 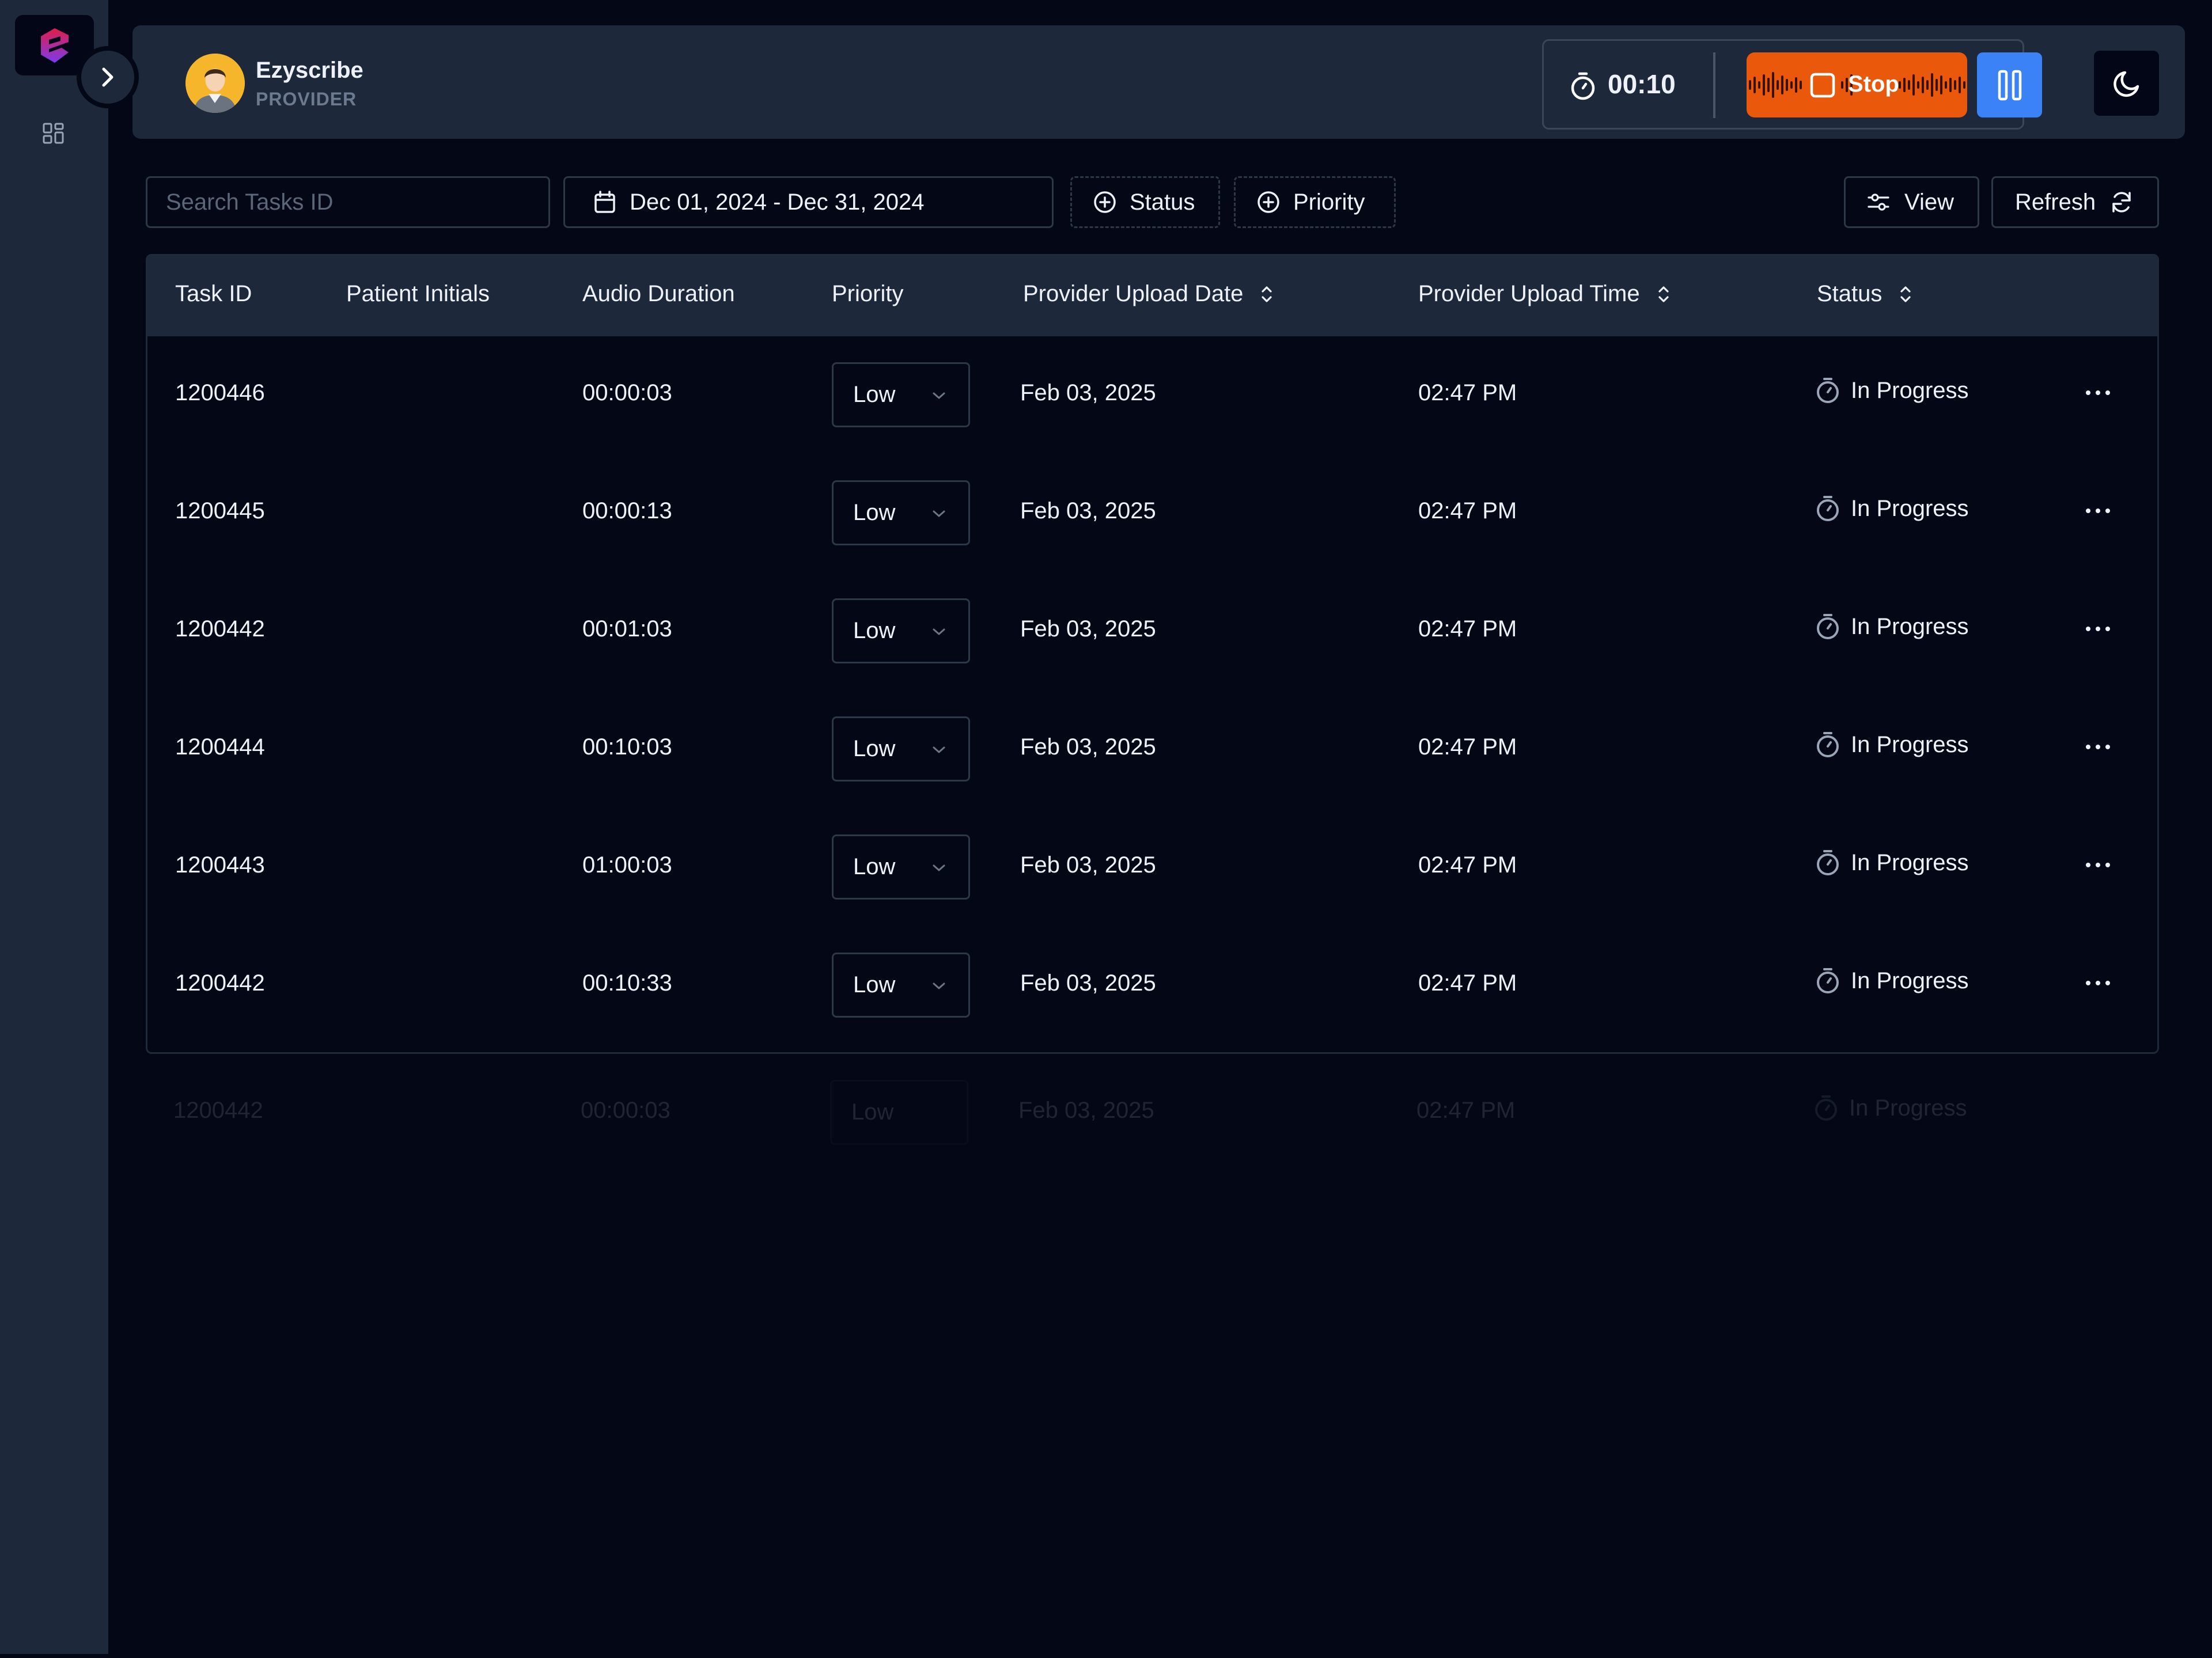 I want to click on column-header-label: Task ID, so click(x=213, y=293).